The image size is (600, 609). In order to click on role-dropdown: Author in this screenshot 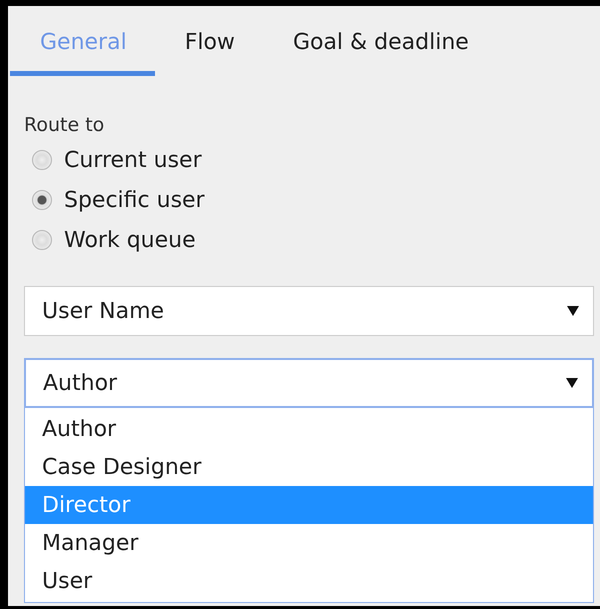, I will do `click(309, 383)`.